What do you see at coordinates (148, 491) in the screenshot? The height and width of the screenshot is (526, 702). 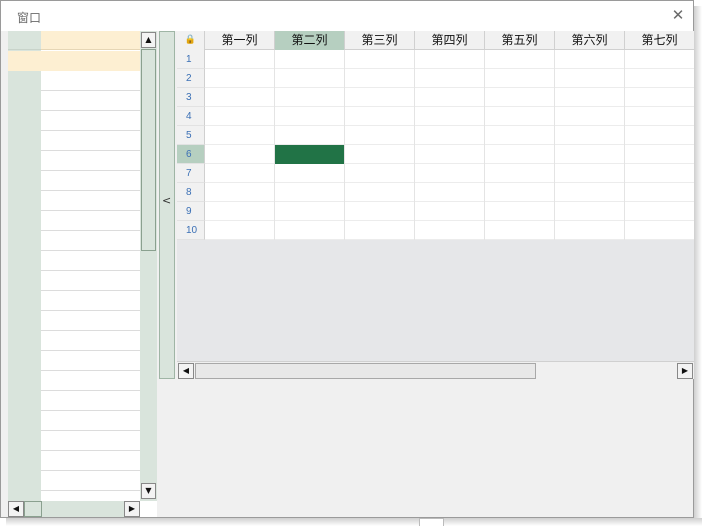 I see `scroll-down-icon: ▼` at bounding box center [148, 491].